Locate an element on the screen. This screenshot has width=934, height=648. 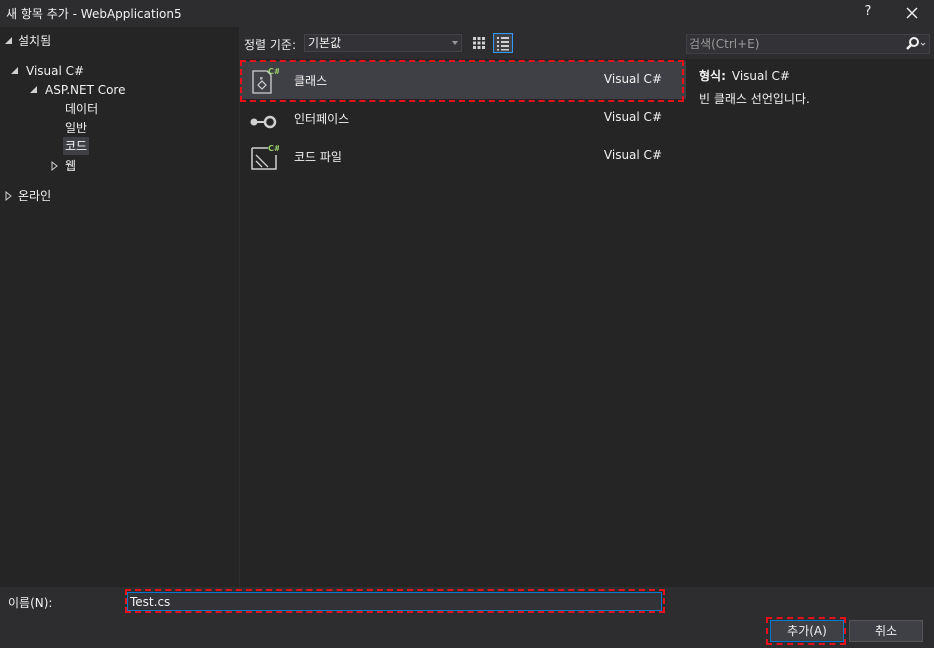
name-input is located at coordinates (394, 601).